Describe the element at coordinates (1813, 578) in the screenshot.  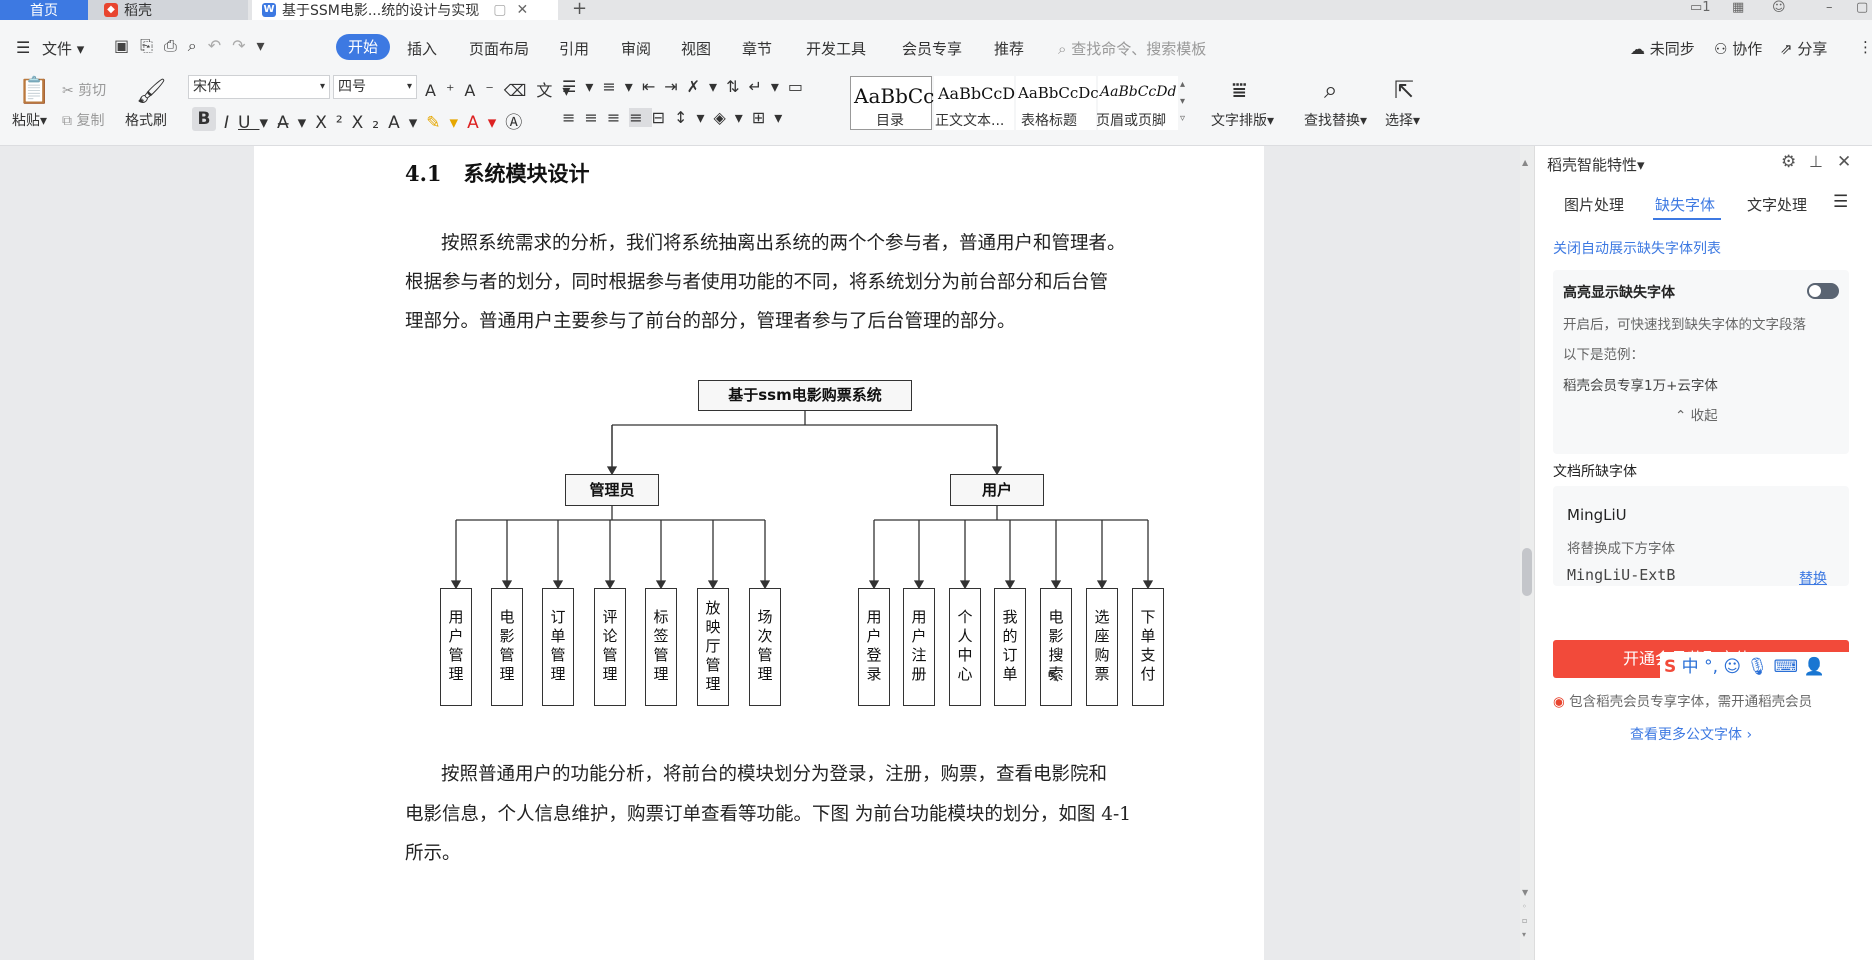
I see `replace-button: 替换` at that location.